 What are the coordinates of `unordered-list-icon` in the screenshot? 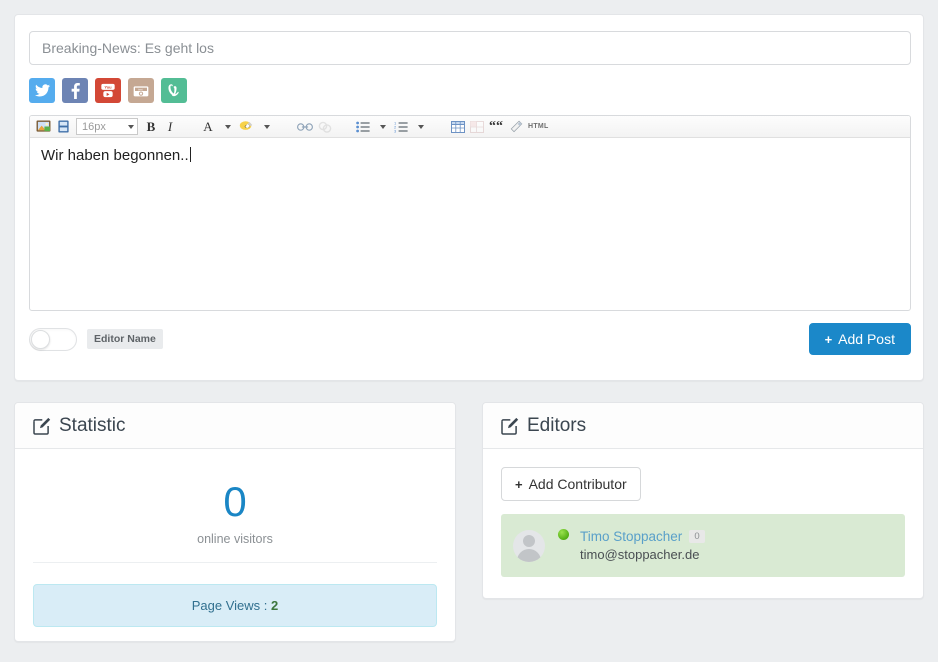 It's located at (363, 126).